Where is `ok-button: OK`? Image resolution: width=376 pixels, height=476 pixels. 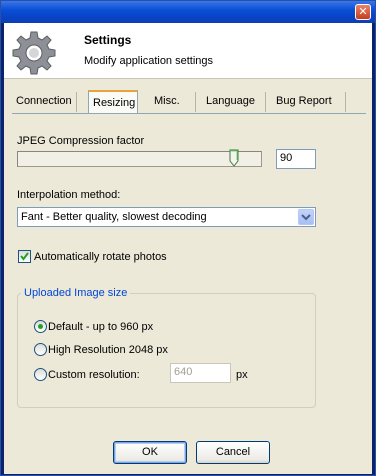
ok-button: OK is located at coordinates (150, 452).